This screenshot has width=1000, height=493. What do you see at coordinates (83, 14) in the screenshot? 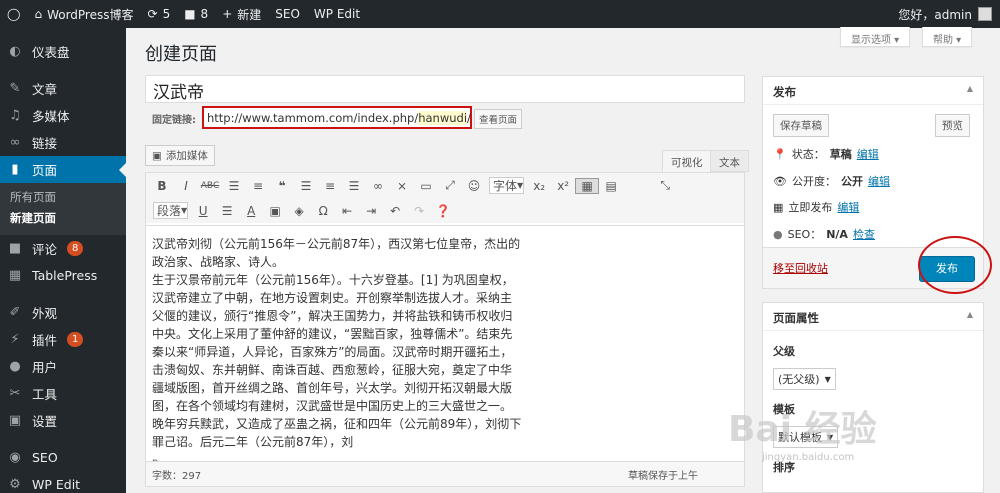
I see `site-name-link: ⌂ WordPress博客` at bounding box center [83, 14].